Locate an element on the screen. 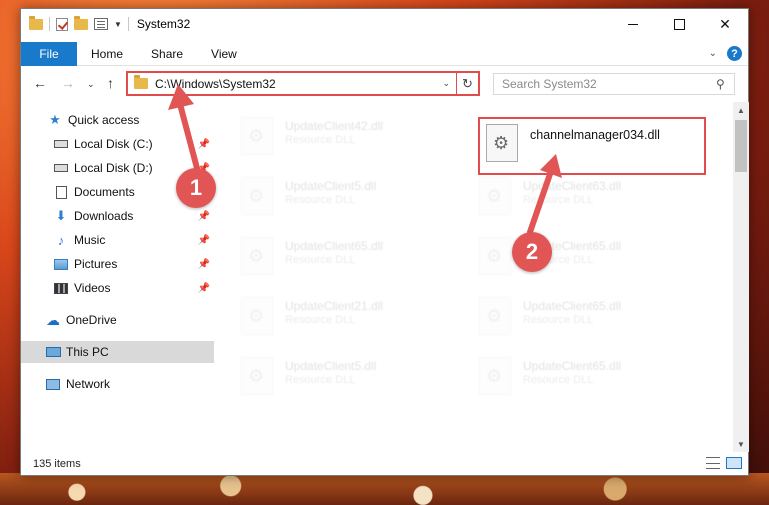 The image size is (769, 505). nav-item-this-pc: This PC is located at coordinates (117, 352).